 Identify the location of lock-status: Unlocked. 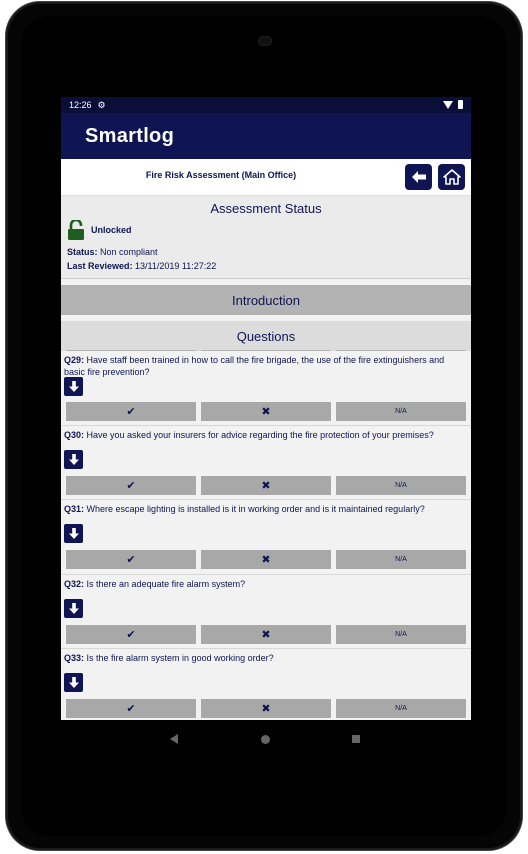
(99, 230).